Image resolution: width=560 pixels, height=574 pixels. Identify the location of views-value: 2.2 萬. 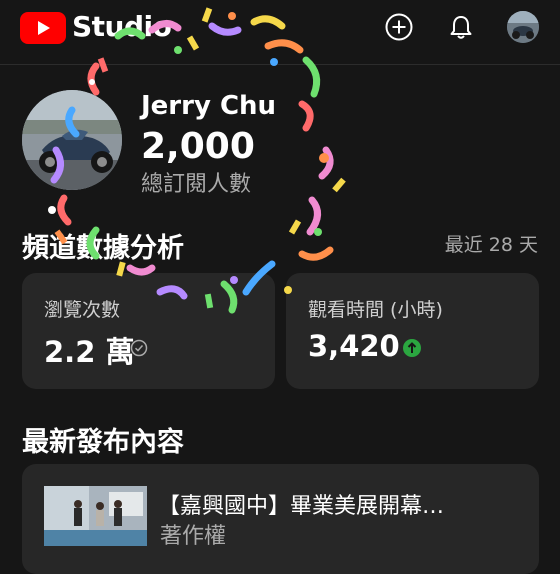
(89, 352).